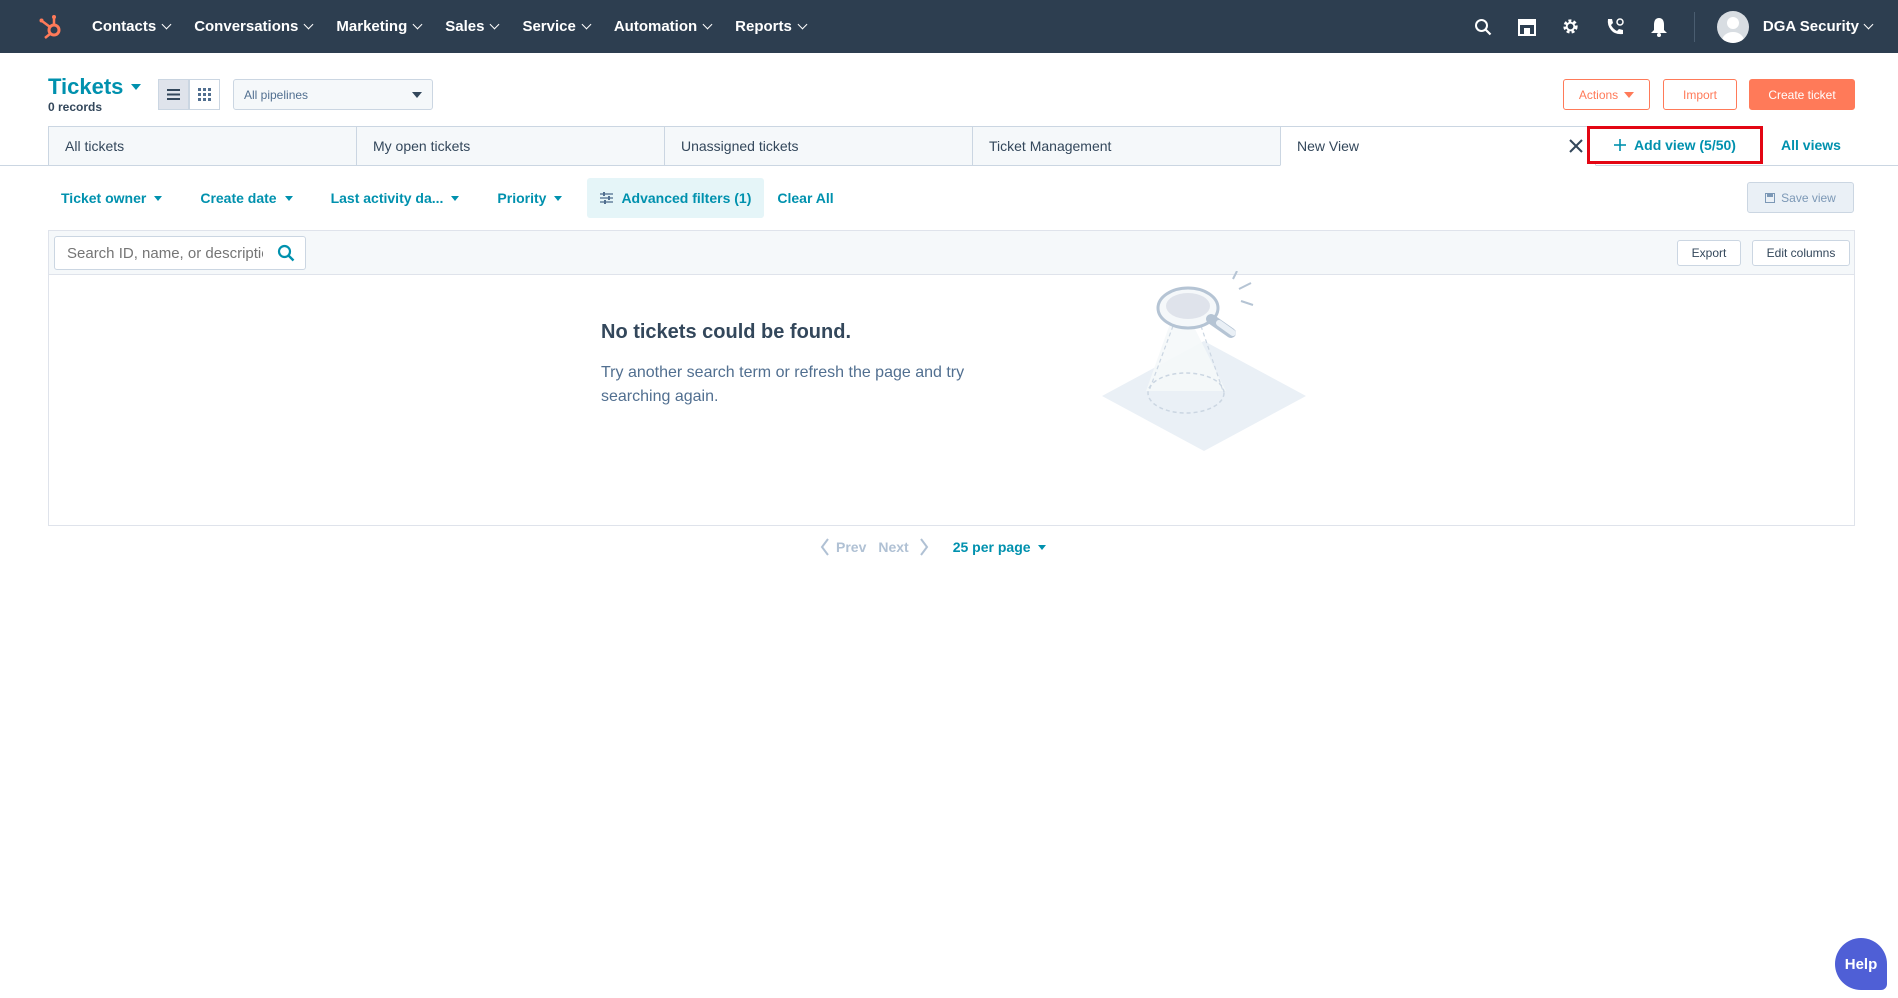 The image size is (1898, 998). Describe the element at coordinates (1050, 146) in the screenshot. I see `tab-label: Ticket Management` at that location.